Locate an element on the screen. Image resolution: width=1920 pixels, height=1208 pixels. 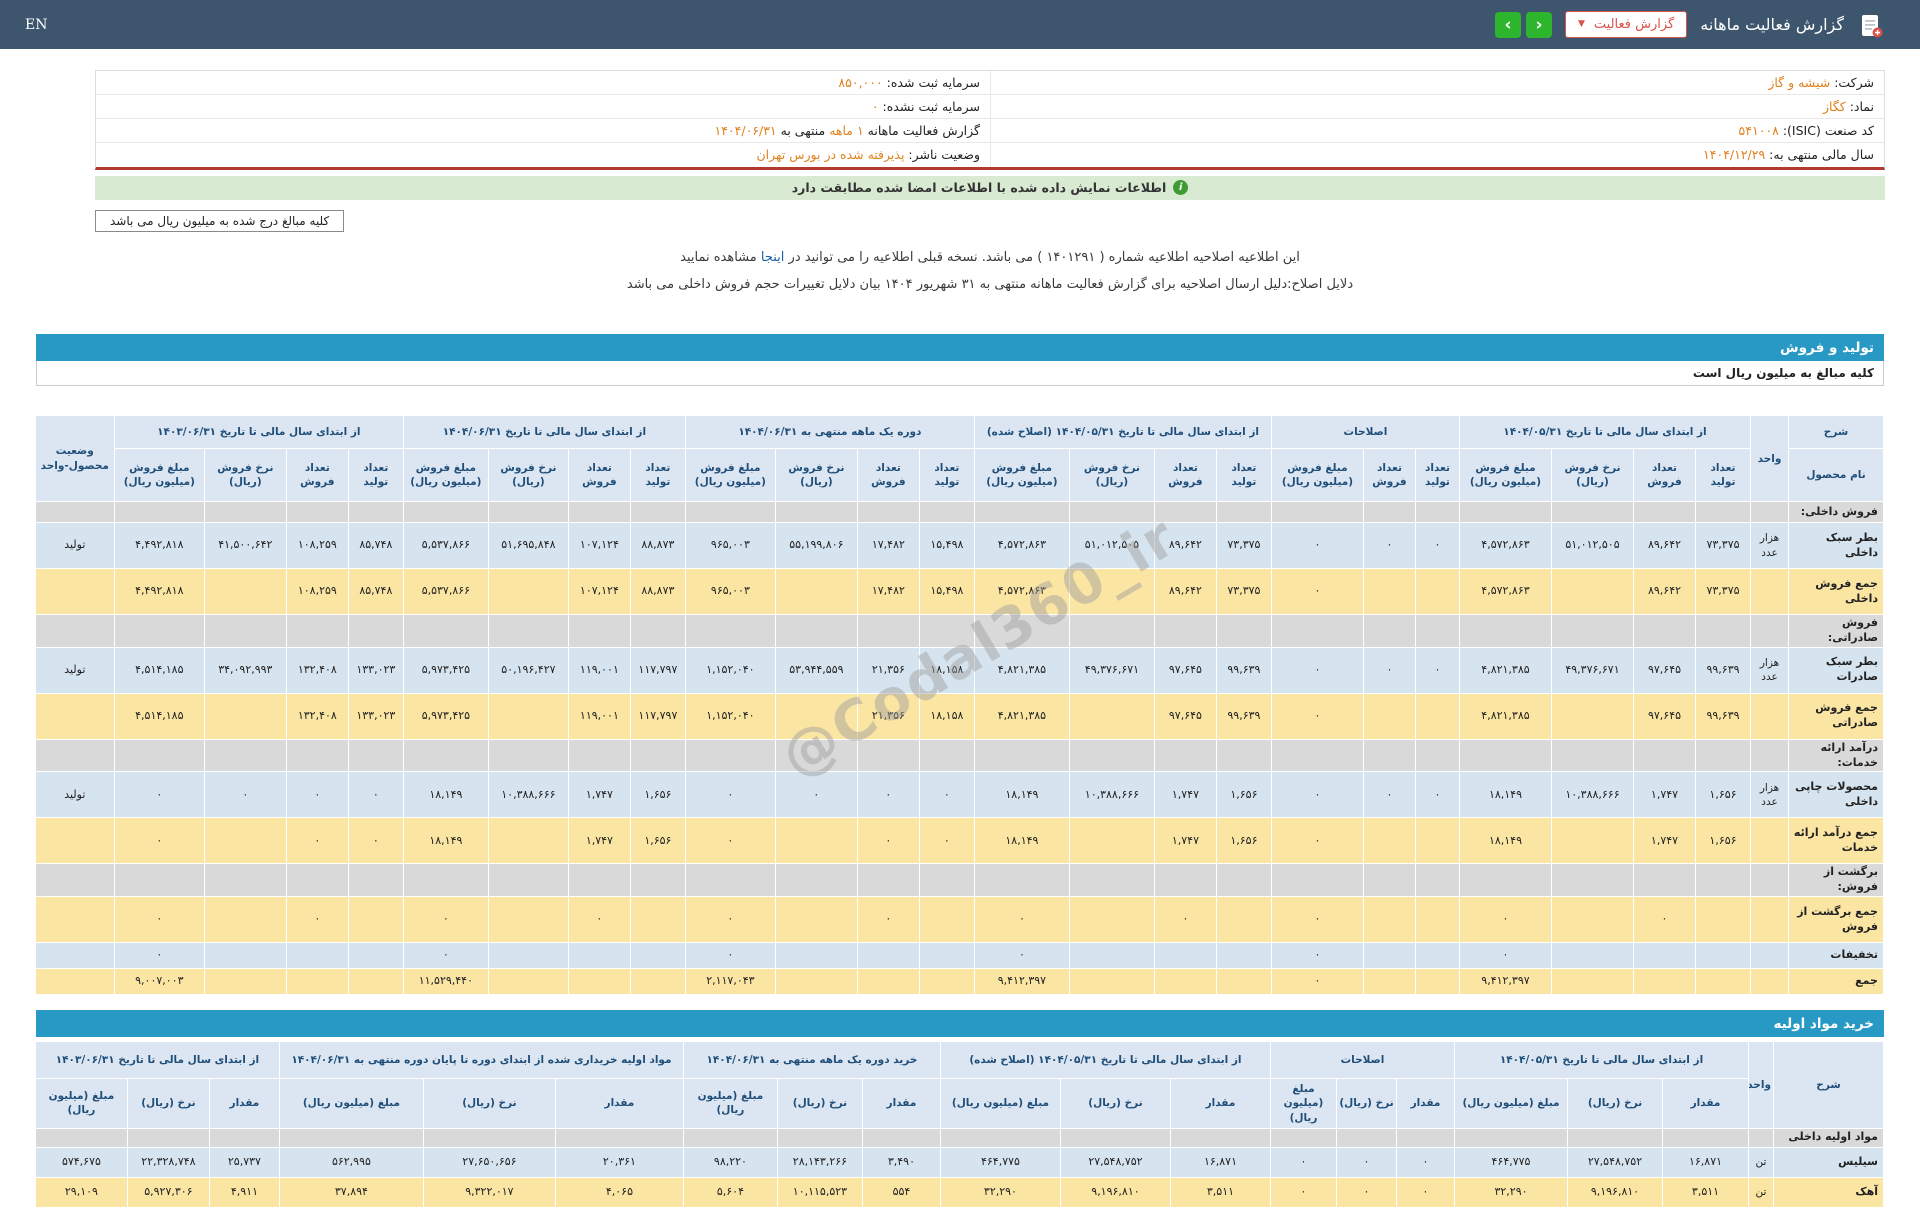
language-toggle-link: EN is located at coordinates (36, 25).